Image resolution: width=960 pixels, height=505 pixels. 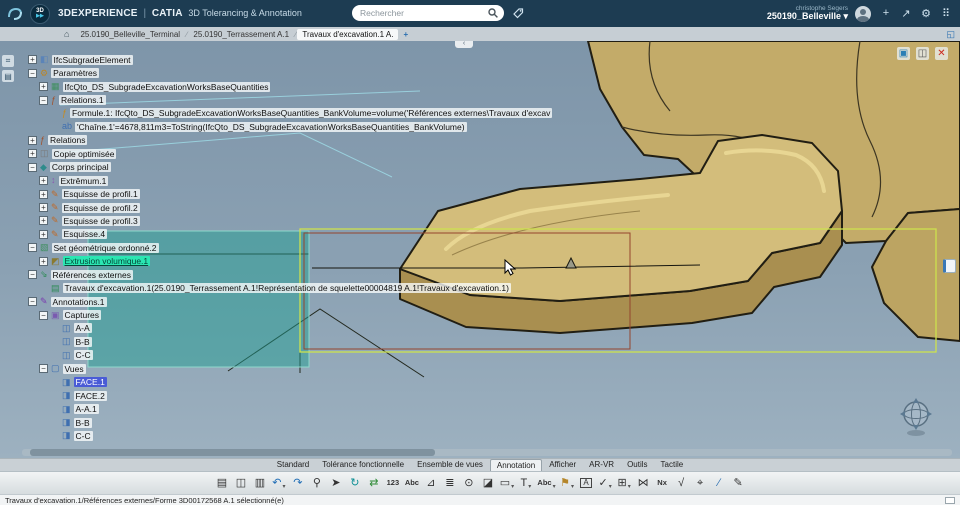 What do you see at coordinates (903, 53) in the screenshot?
I see `capture-screen-icon: ▣` at bounding box center [903, 53].